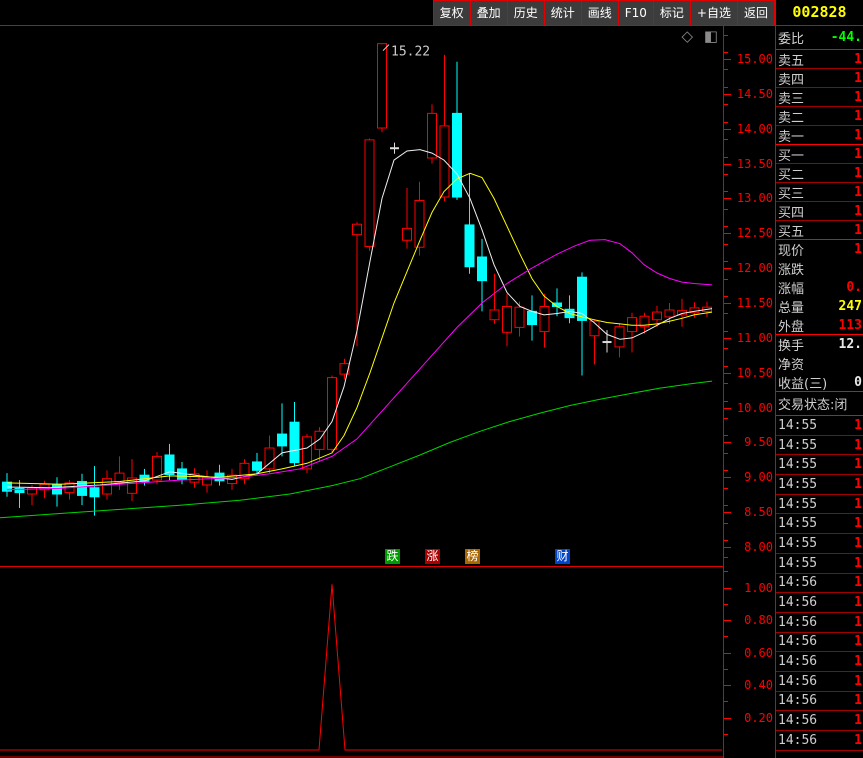  I want to click on volume-row: 总量 247, so click(819, 306).